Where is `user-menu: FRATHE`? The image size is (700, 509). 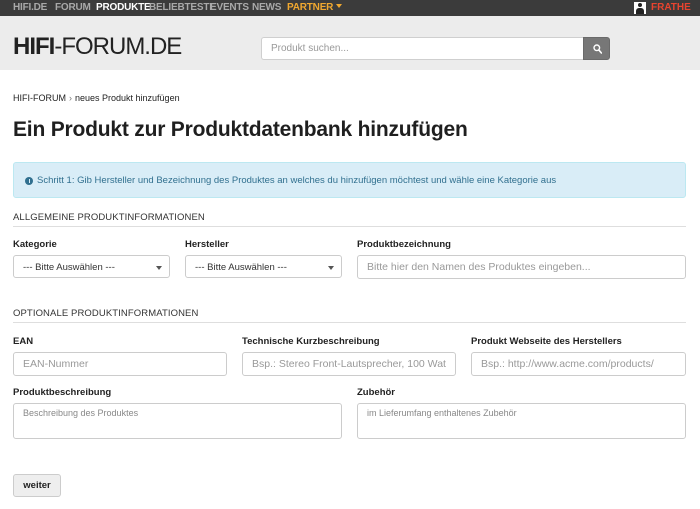
user-menu: FRATHE is located at coordinates (662, 8).